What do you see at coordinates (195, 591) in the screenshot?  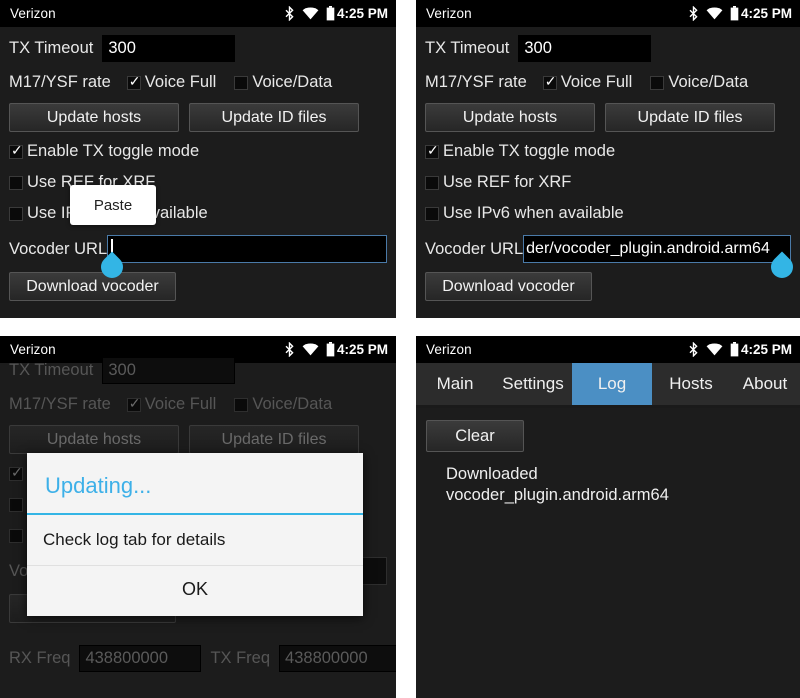 I see `dialog-ok-button: OK` at bounding box center [195, 591].